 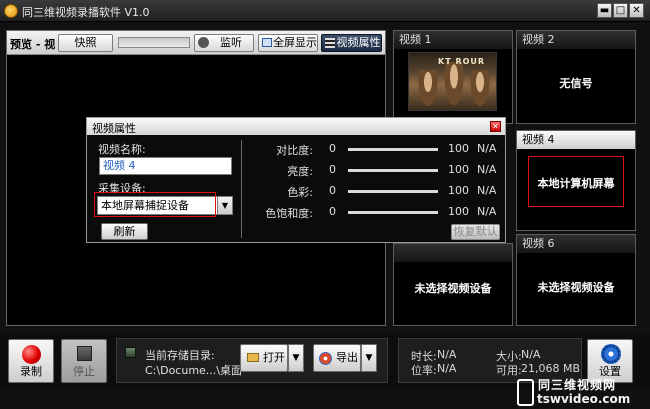 What do you see at coordinates (332, 211) in the screenshot?
I see `saturation-min: 0` at bounding box center [332, 211].